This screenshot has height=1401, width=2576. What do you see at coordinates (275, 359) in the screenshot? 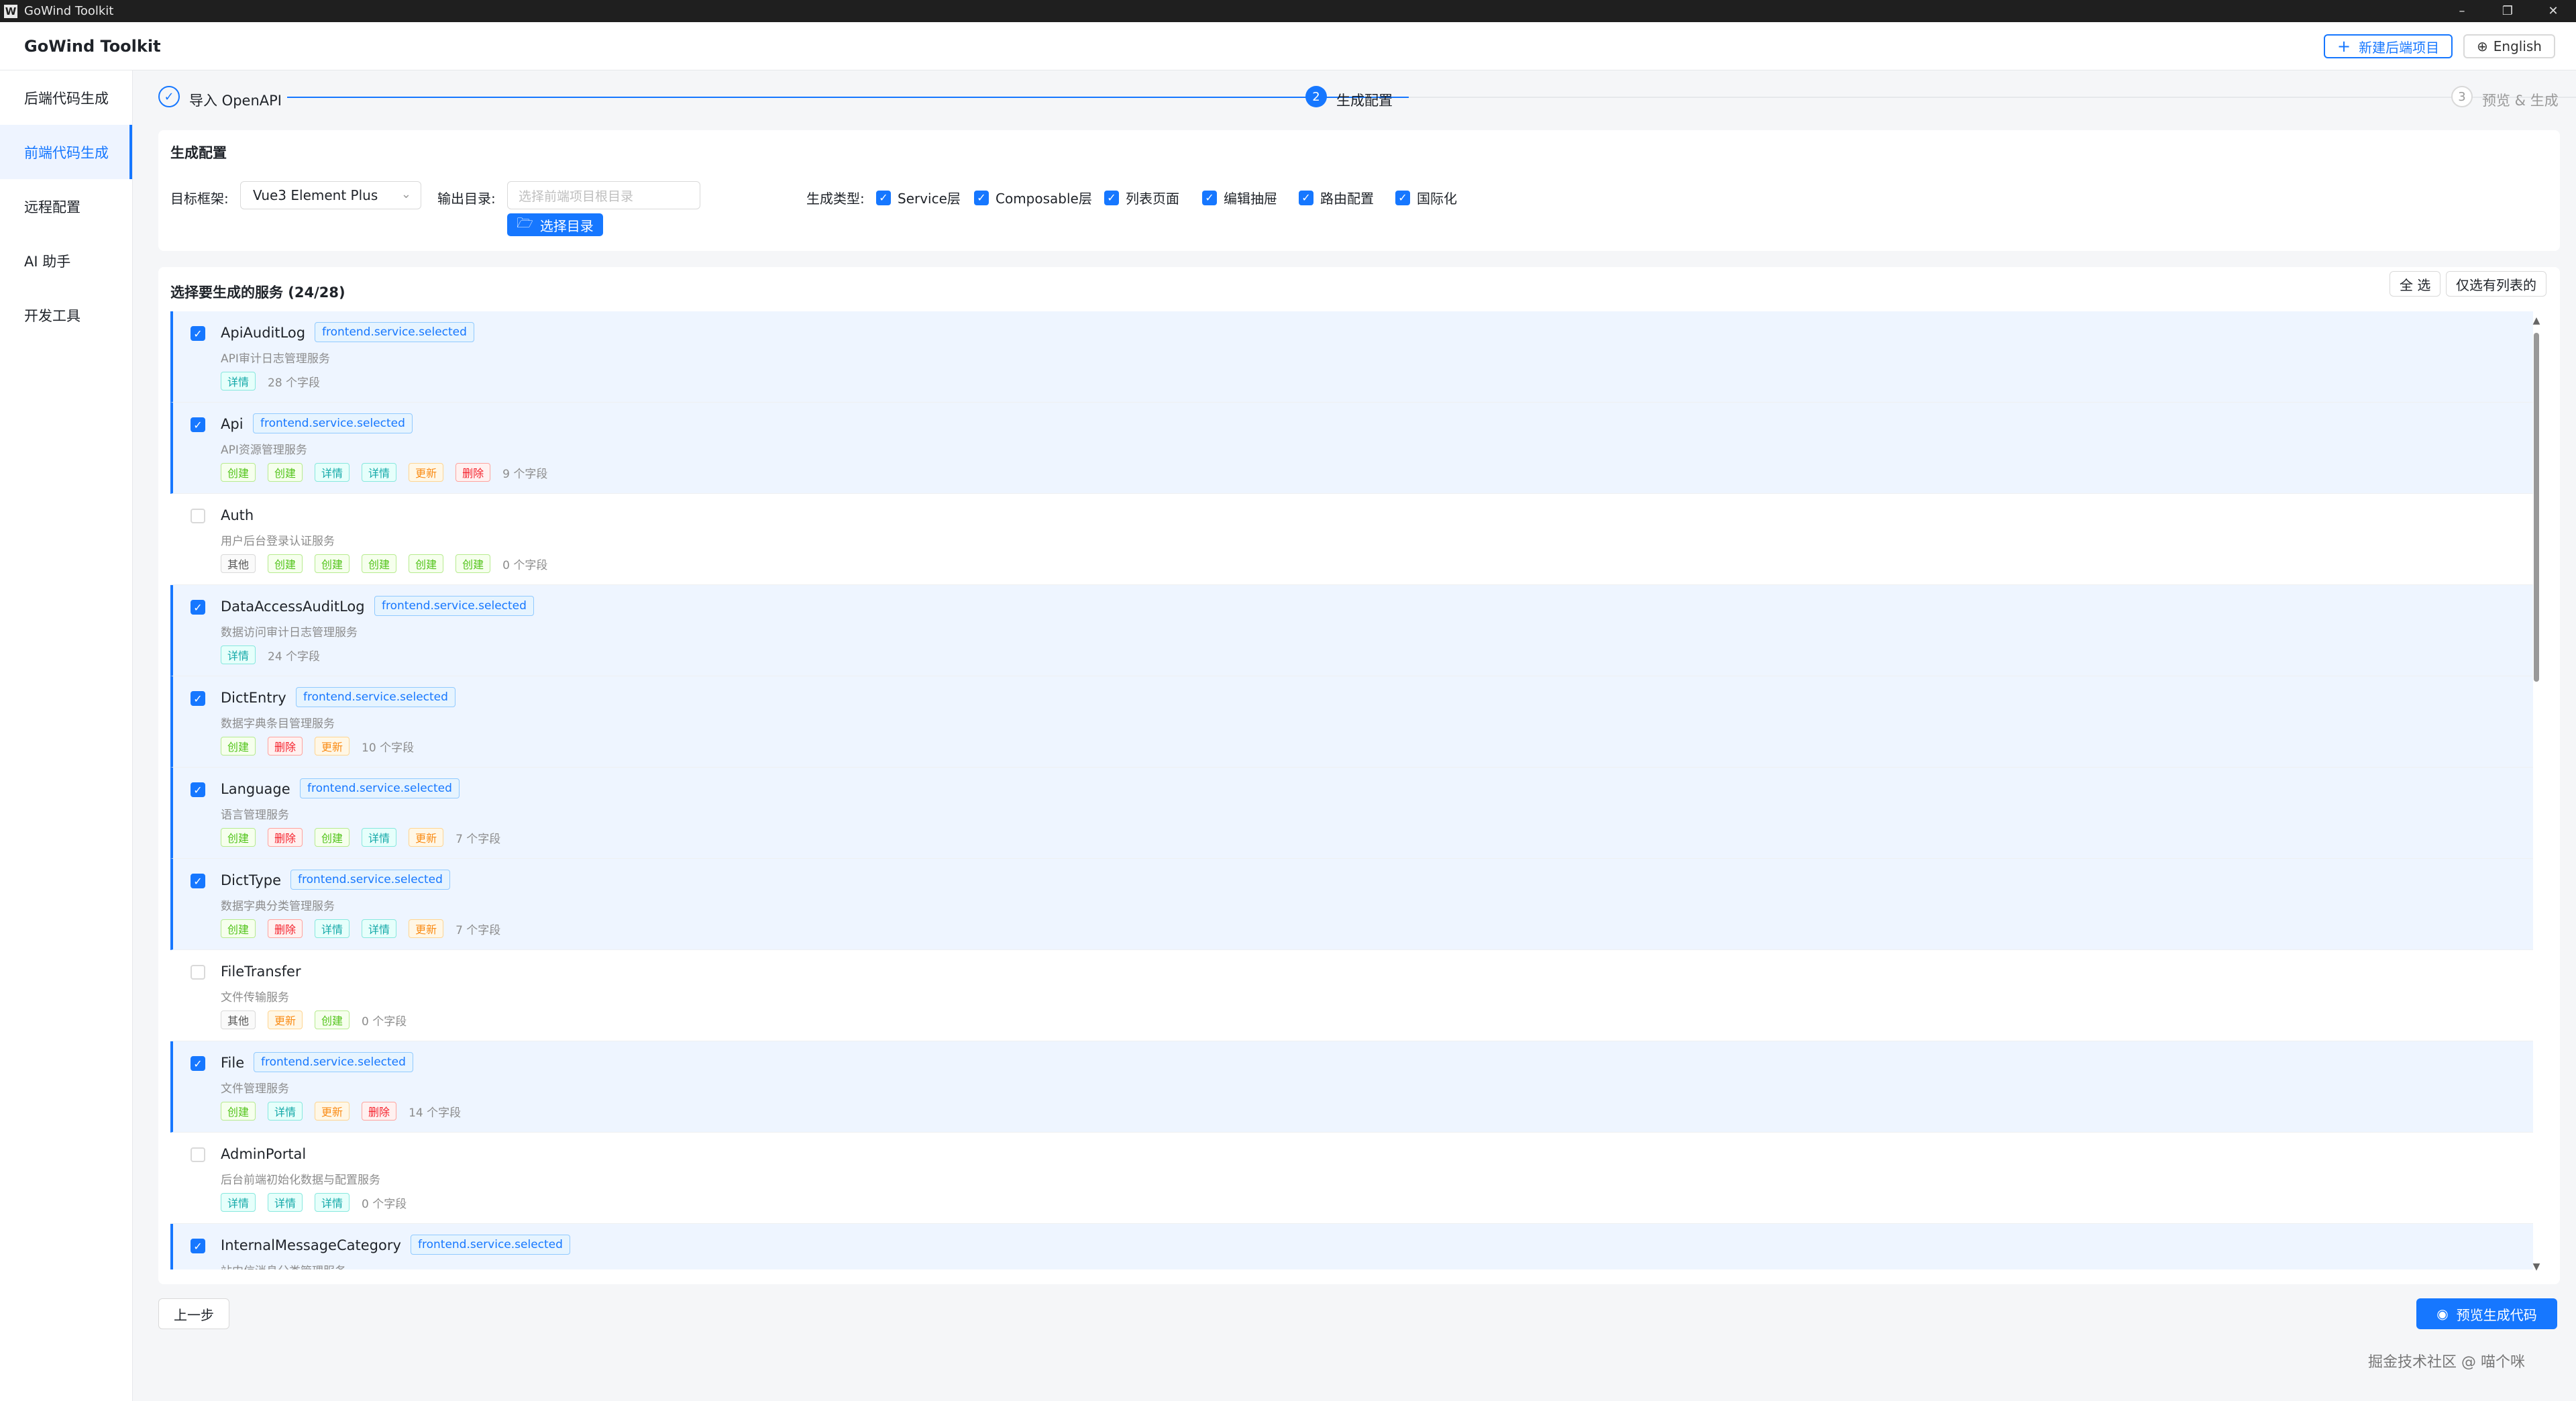
I see `service-description: API审计日志管理服务` at bounding box center [275, 359].